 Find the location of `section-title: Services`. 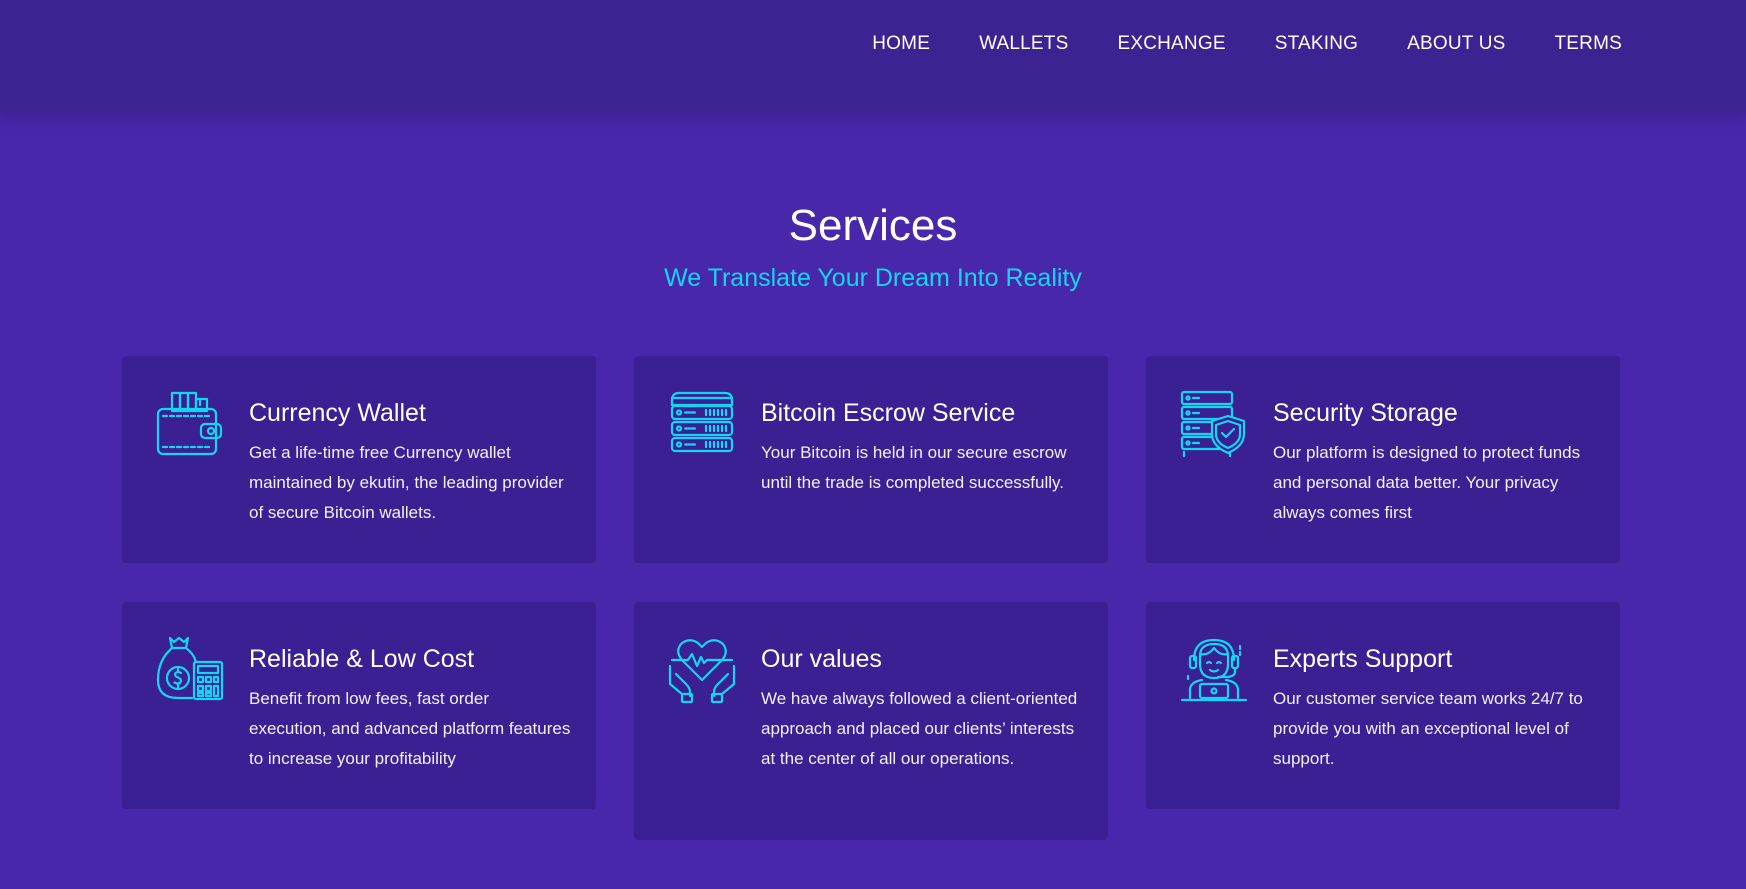

section-title: Services is located at coordinates (873, 225).